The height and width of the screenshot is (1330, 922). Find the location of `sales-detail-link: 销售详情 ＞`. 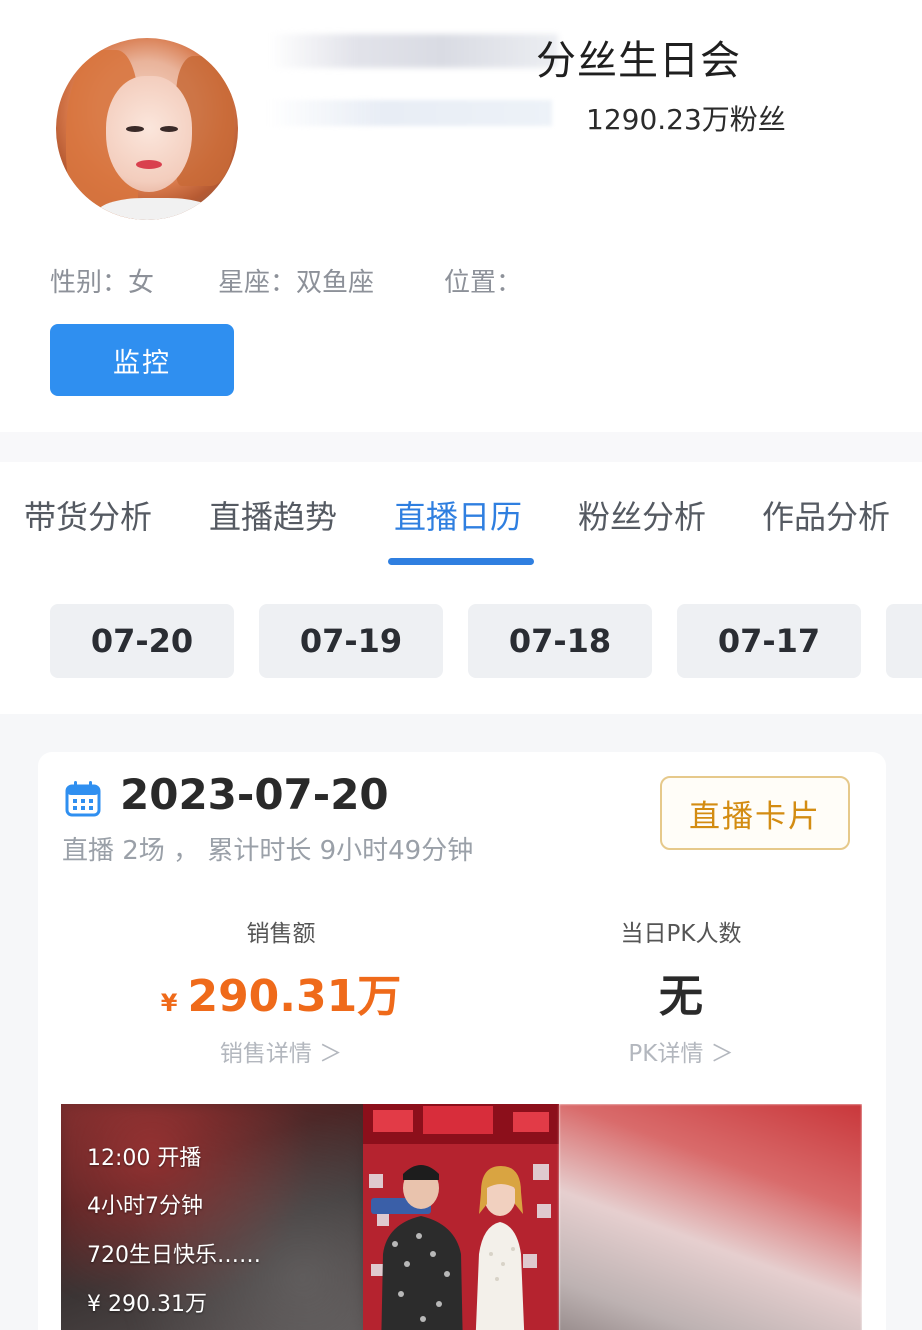

sales-detail-link: 销售详情 ＞ is located at coordinates (281, 1051).